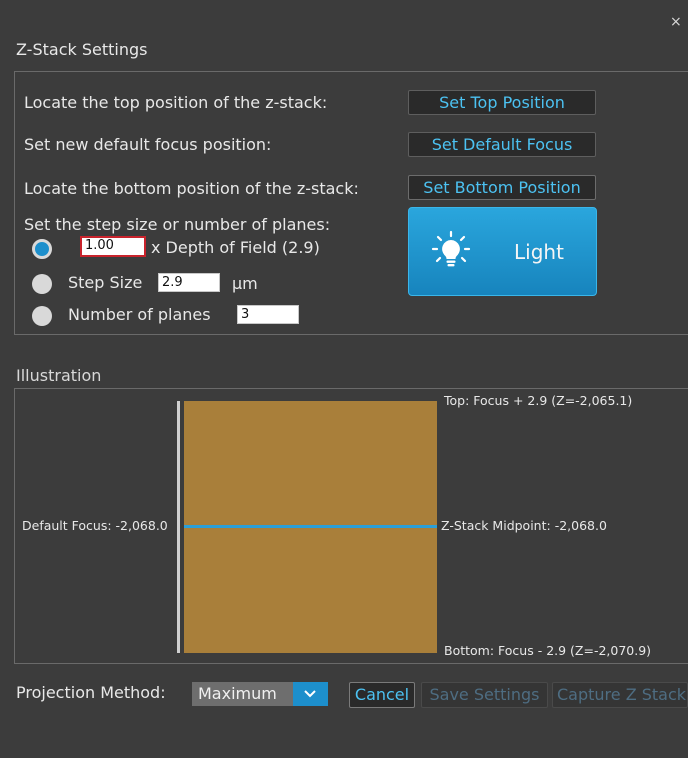 The image size is (688, 758). Describe the element at coordinates (42, 316) in the screenshot. I see `radio-number-of-planes` at that location.